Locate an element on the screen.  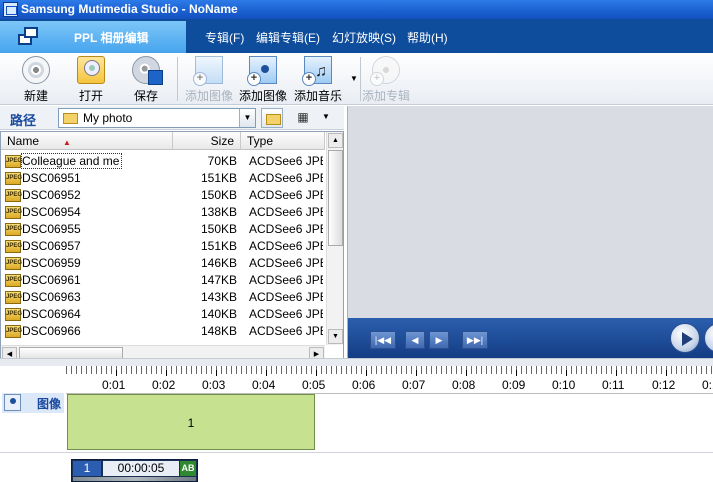
view-mode-dropdown-icon: ▼ is located at coordinates (326, 116).